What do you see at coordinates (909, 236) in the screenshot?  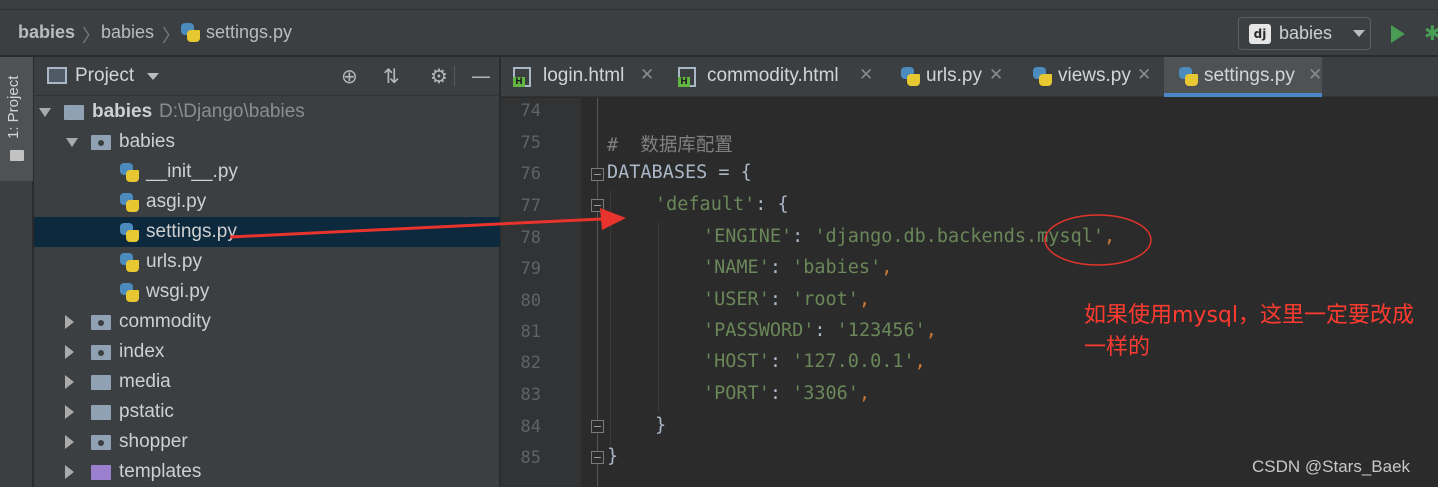 I see `code-engine-line: 'ENGINE': 'django.db.backends.mysql',` at bounding box center [909, 236].